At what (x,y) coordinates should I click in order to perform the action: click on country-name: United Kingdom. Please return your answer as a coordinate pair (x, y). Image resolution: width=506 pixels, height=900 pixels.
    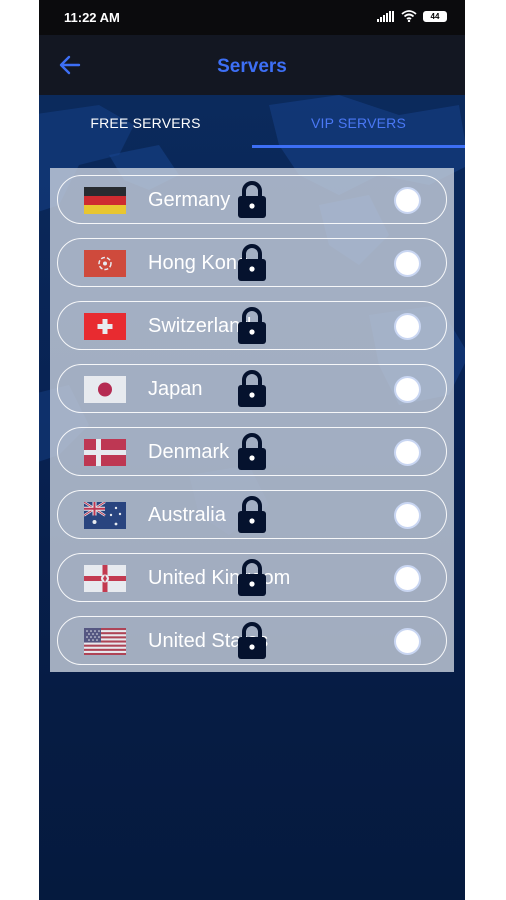
    Looking at the image, I should click on (219, 578).